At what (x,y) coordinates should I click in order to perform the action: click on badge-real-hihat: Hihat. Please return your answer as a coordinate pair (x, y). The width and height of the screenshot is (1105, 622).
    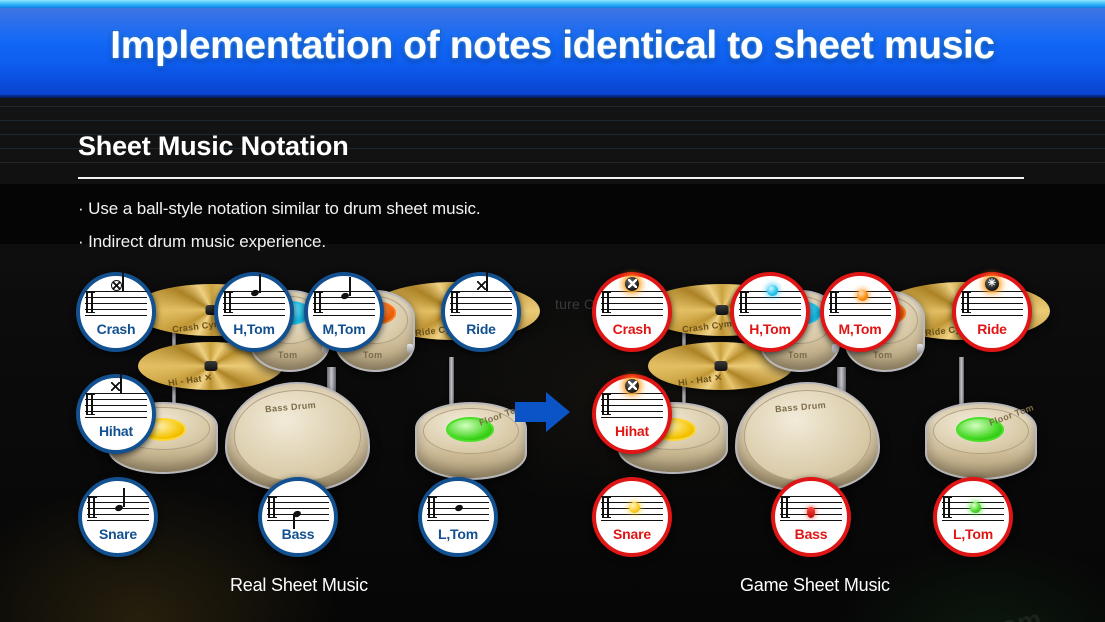
    Looking at the image, I should click on (116, 413).